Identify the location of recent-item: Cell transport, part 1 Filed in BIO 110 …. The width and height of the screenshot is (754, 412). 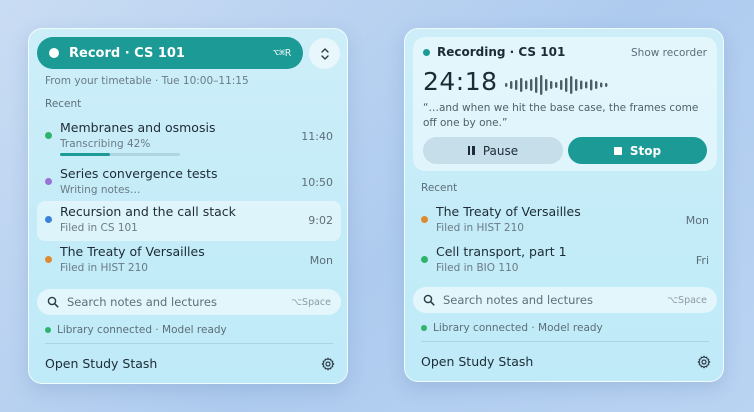
(565, 261).